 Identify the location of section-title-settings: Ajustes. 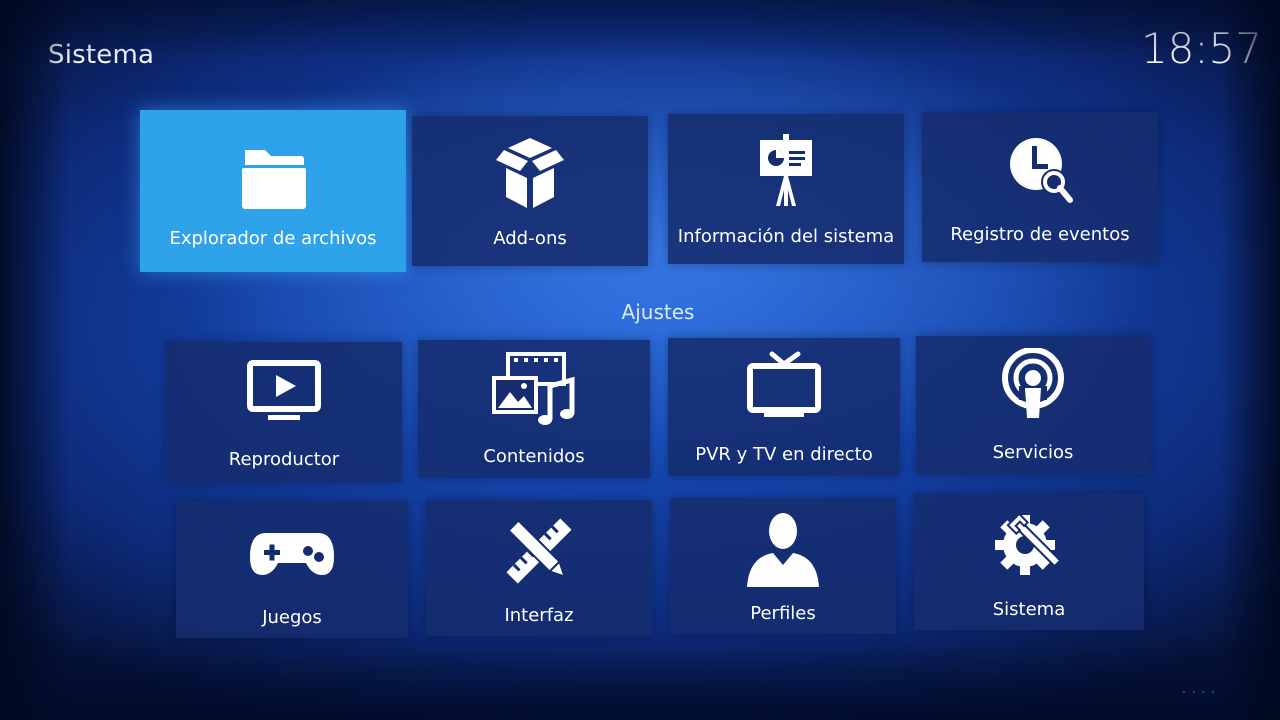
(658, 312).